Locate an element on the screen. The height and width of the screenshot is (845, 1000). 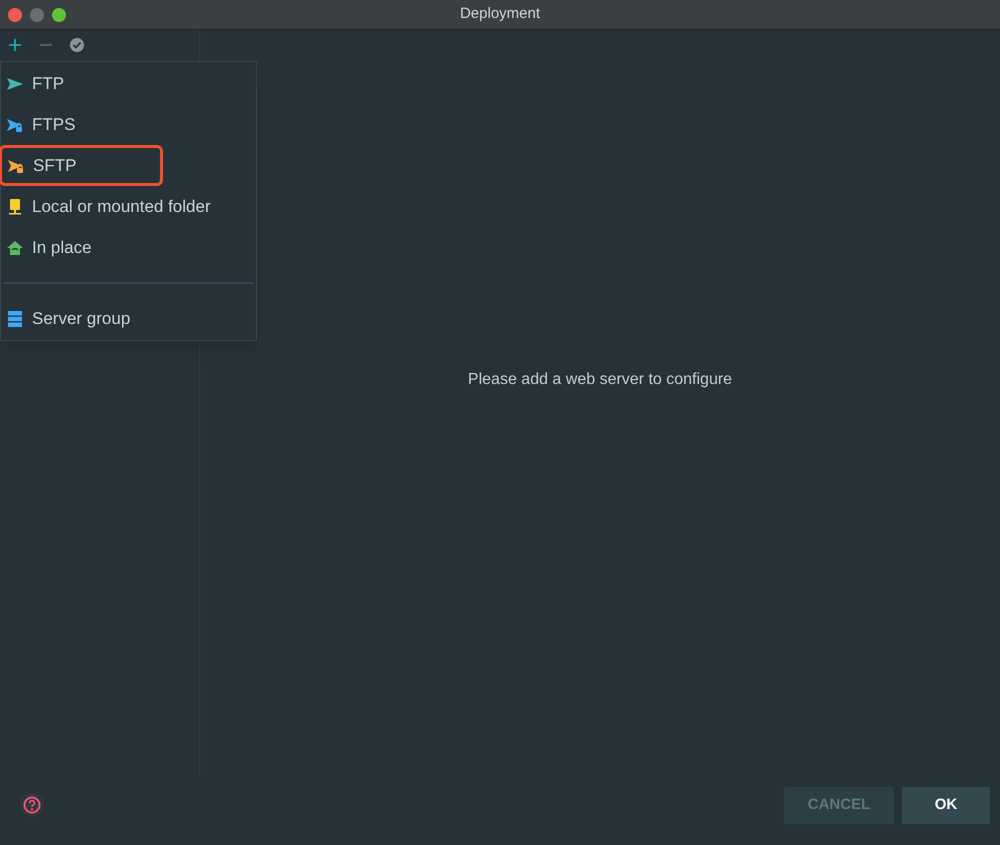
menu-item: SFTP is located at coordinates (81, 165).